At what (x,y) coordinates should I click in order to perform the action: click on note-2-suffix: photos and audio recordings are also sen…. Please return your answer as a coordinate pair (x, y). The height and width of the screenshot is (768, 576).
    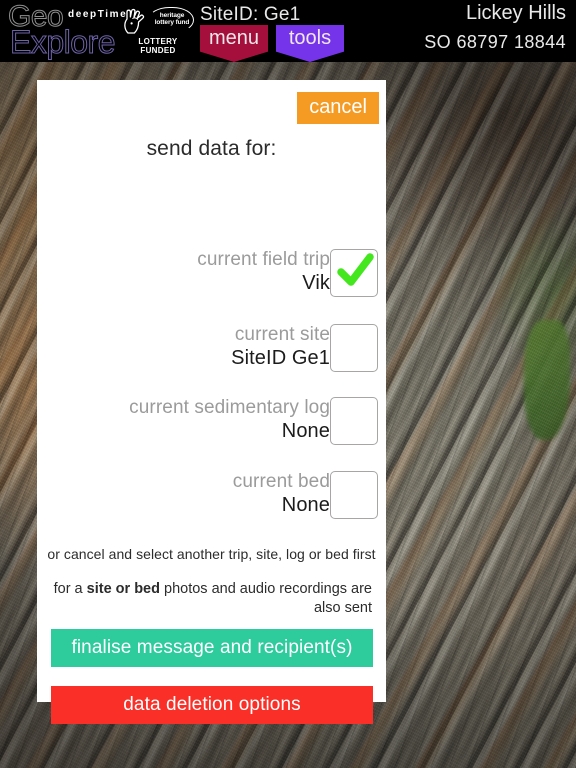
    Looking at the image, I should click on (265, 598).